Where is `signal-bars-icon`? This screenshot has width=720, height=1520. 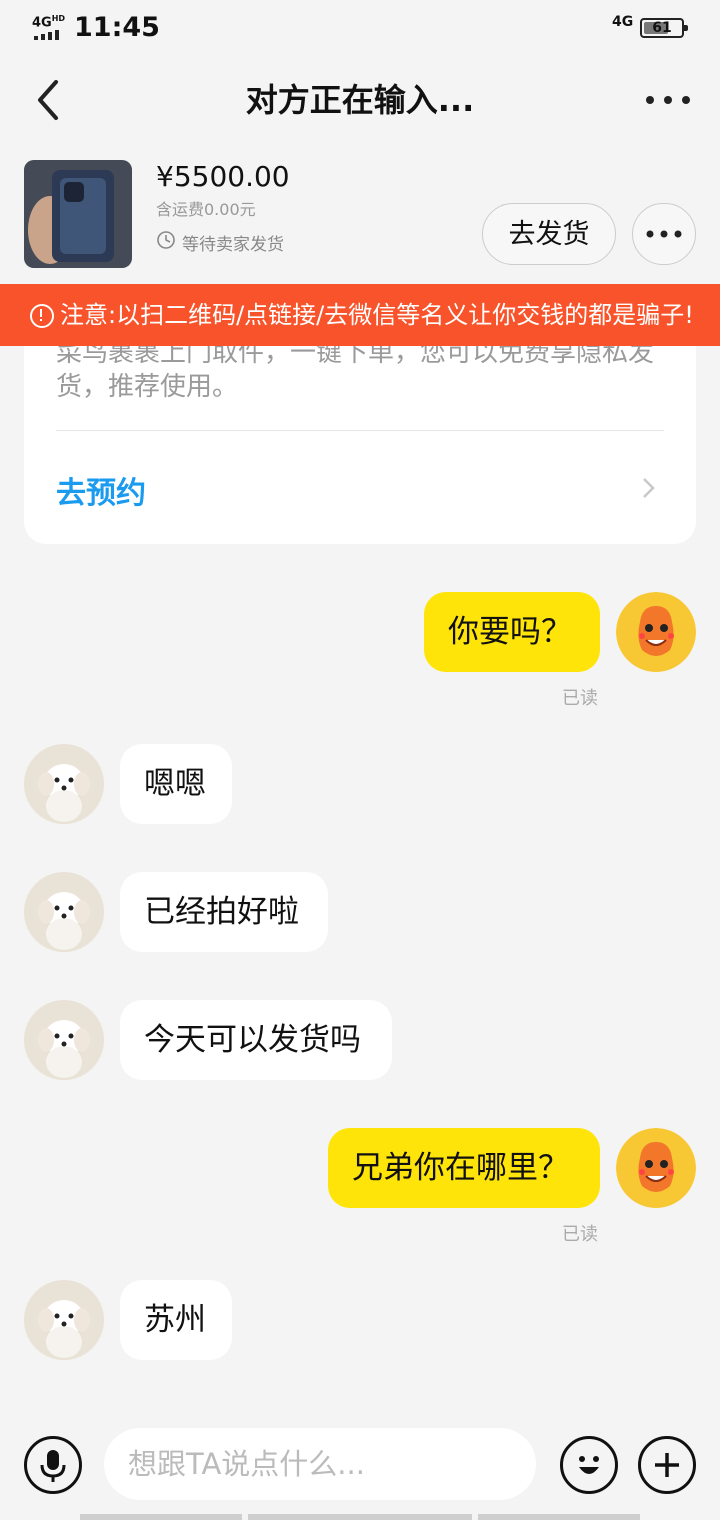 signal-bars-icon is located at coordinates (49, 35).